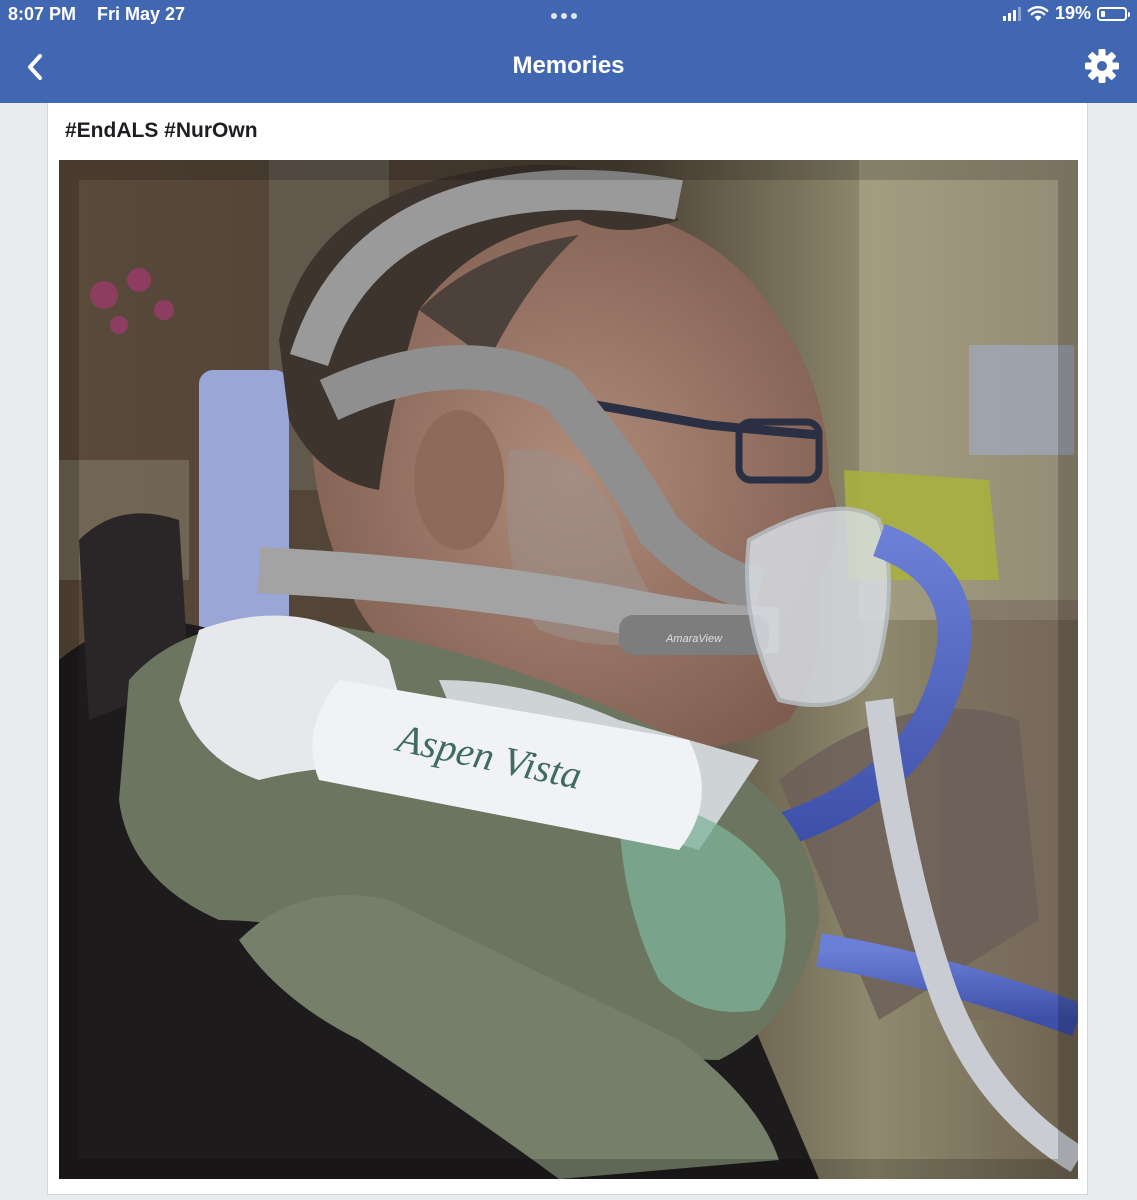  Describe the element at coordinates (1011, 13) in the screenshot. I see `signal-icon` at that location.